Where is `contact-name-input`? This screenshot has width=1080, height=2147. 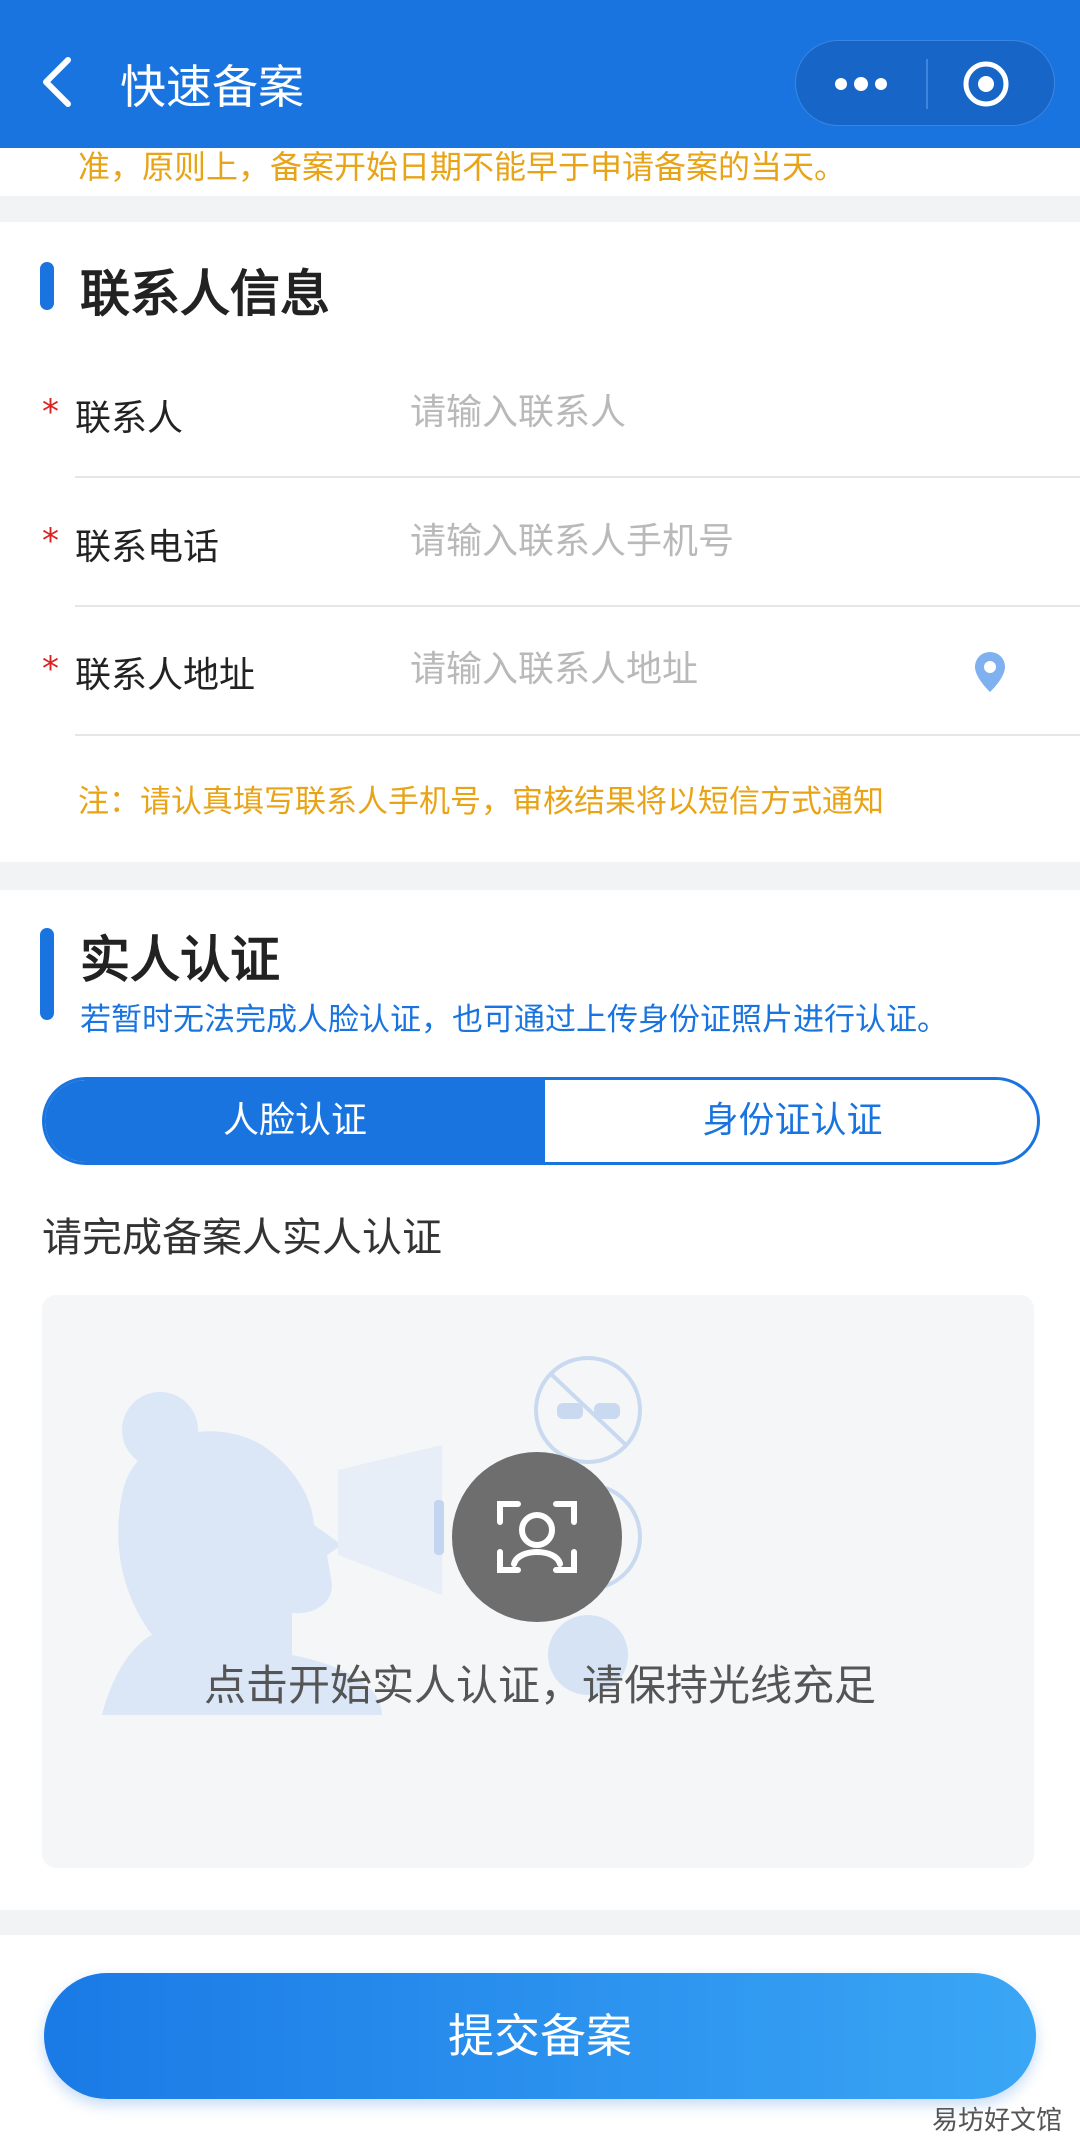 contact-name-input is located at coordinates (710, 412).